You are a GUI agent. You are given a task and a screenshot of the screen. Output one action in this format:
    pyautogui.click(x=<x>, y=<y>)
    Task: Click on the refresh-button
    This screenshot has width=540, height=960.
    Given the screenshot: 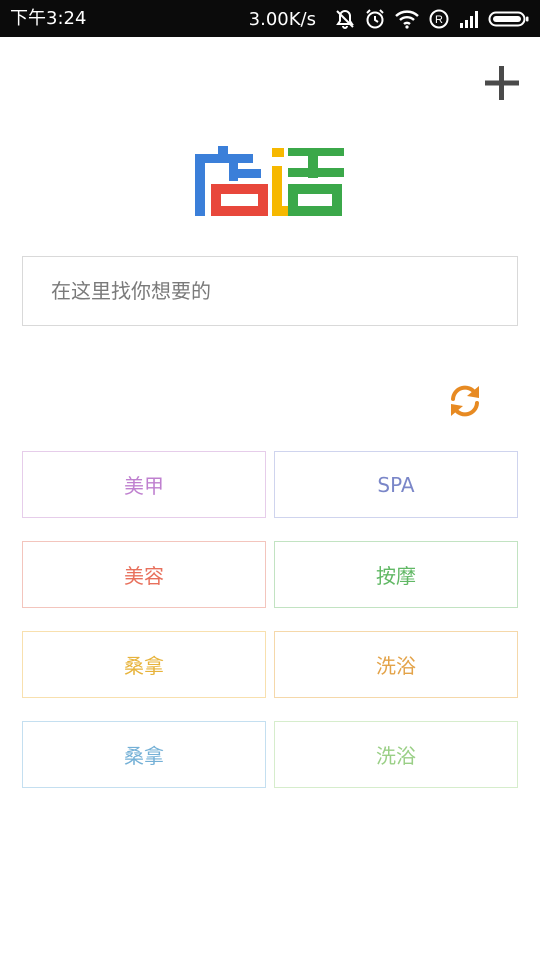 What is the action you would take?
    pyautogui.click(x=465, y=401)
    